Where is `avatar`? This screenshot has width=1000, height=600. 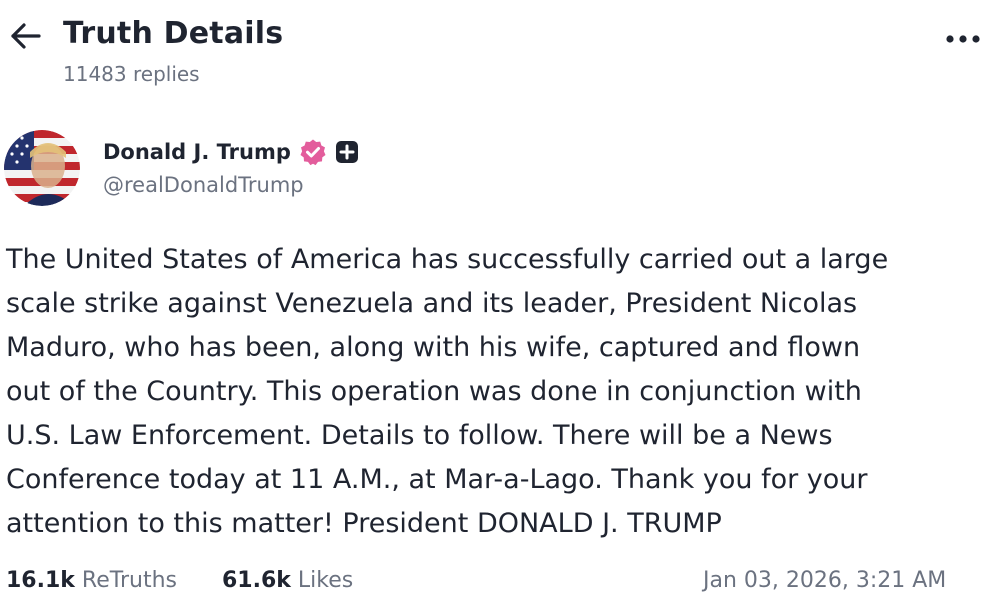
avatar is located at coordinates (42, 168).